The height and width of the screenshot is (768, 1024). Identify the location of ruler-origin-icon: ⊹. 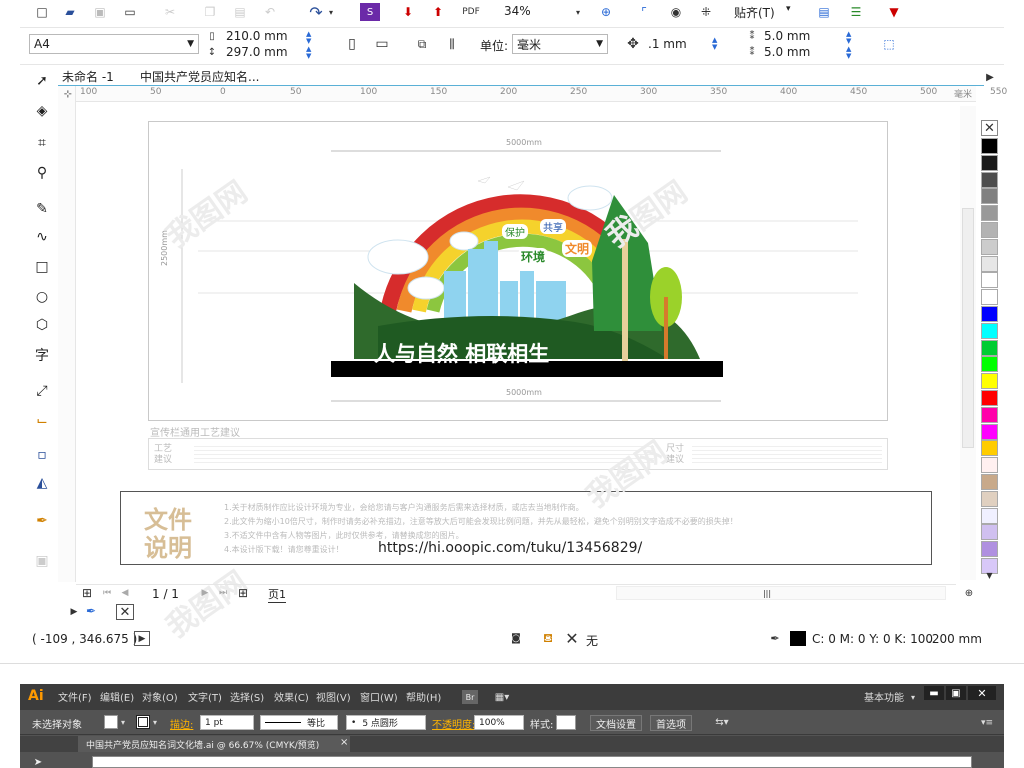
(68, 94).